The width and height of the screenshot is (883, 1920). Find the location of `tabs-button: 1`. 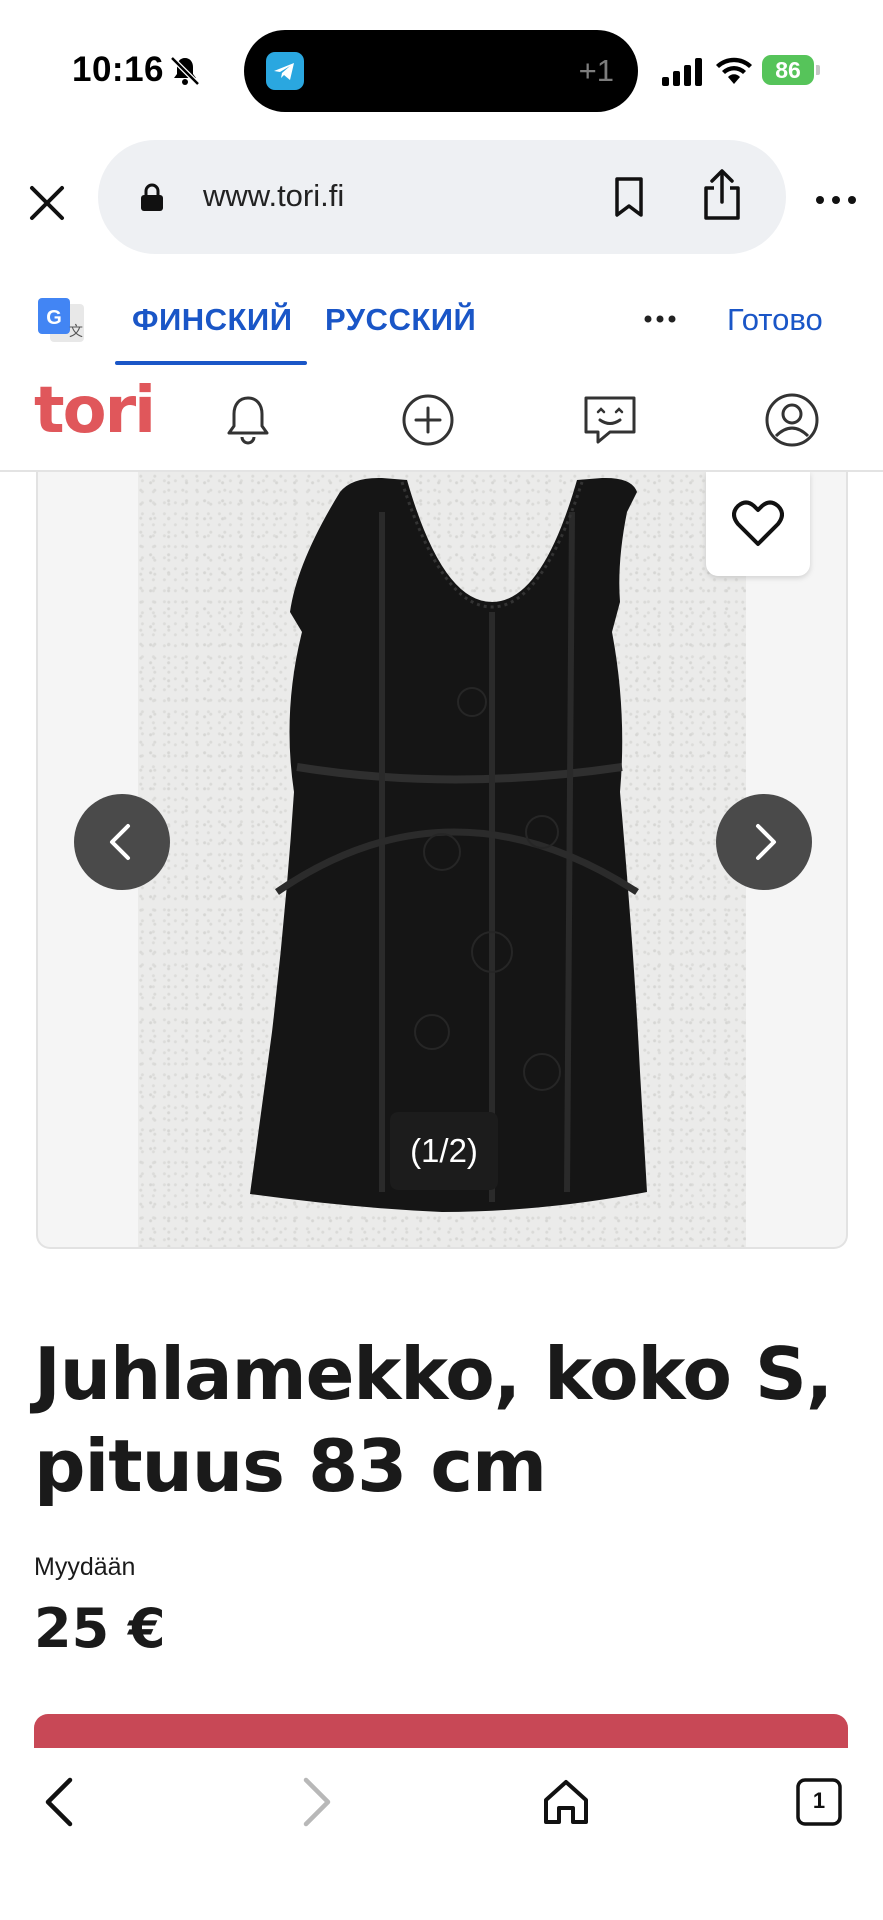

tabs-button: 1 is located at coordinates (818, 1802).